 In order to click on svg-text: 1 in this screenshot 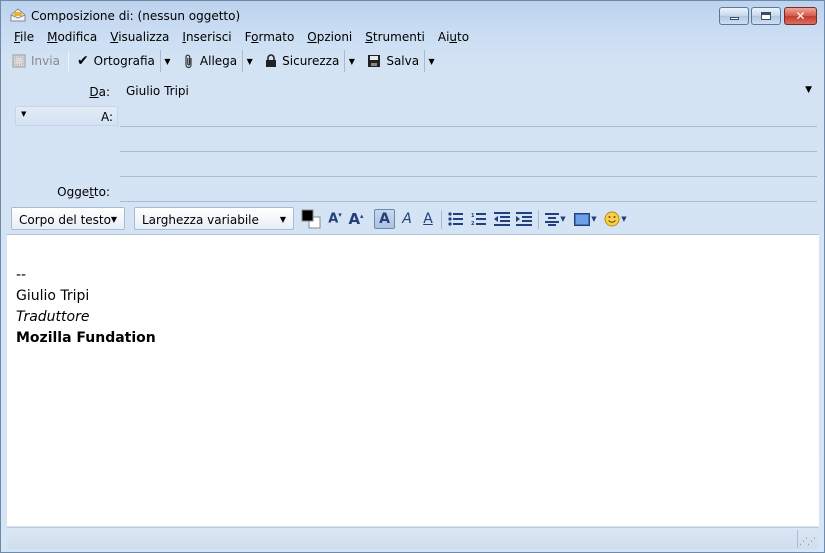, I will do `click(473, 216)`.